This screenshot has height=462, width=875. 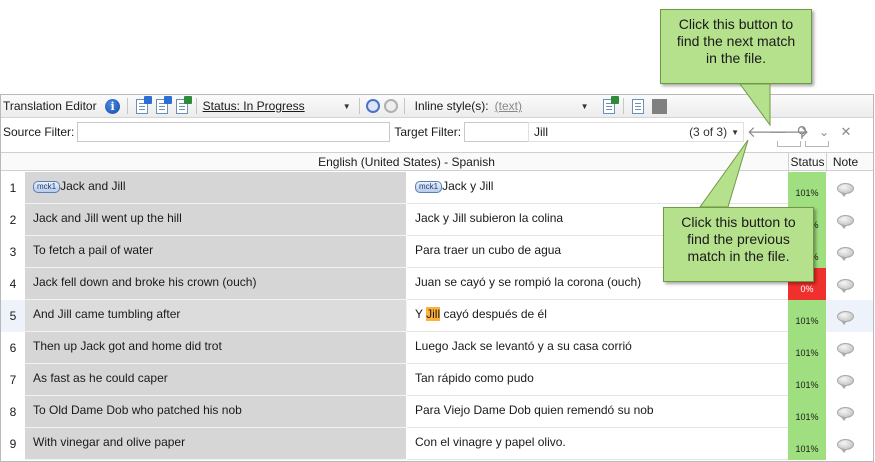 I want to click on callout-previous-line-3: match in the file., so click(x=738, y=256).